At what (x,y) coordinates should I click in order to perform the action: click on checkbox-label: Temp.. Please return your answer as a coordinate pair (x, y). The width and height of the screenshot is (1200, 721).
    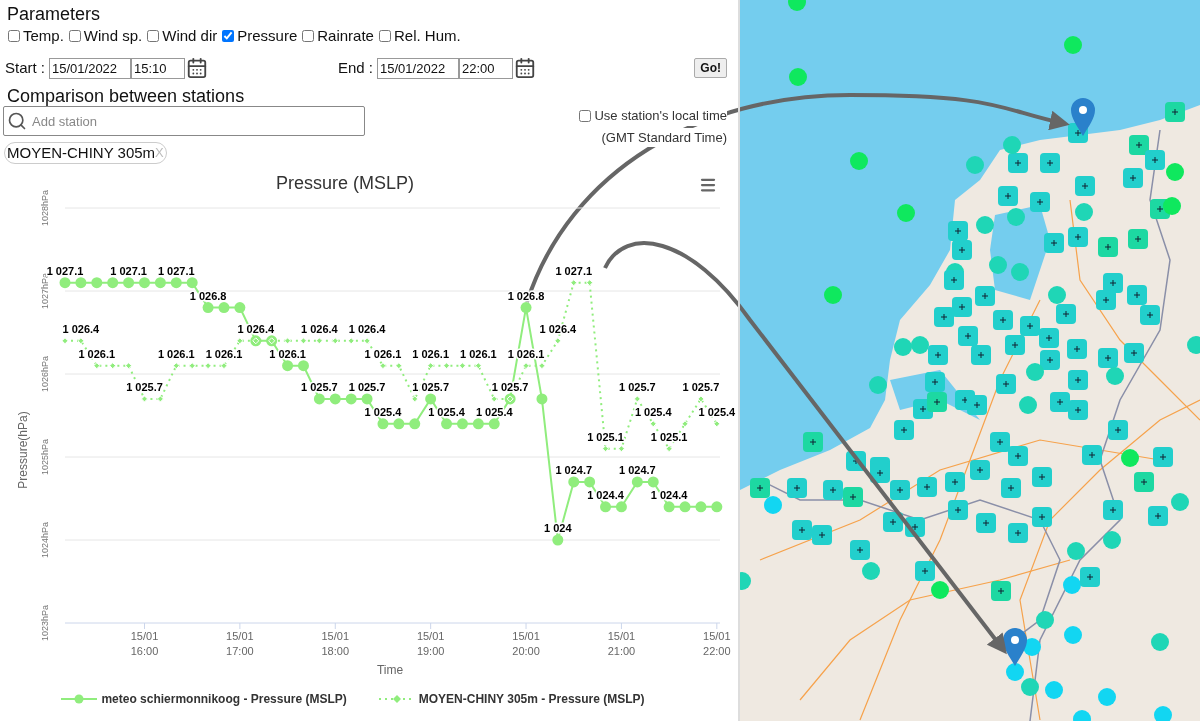
    Looking at the image, I should click on (43, 35).